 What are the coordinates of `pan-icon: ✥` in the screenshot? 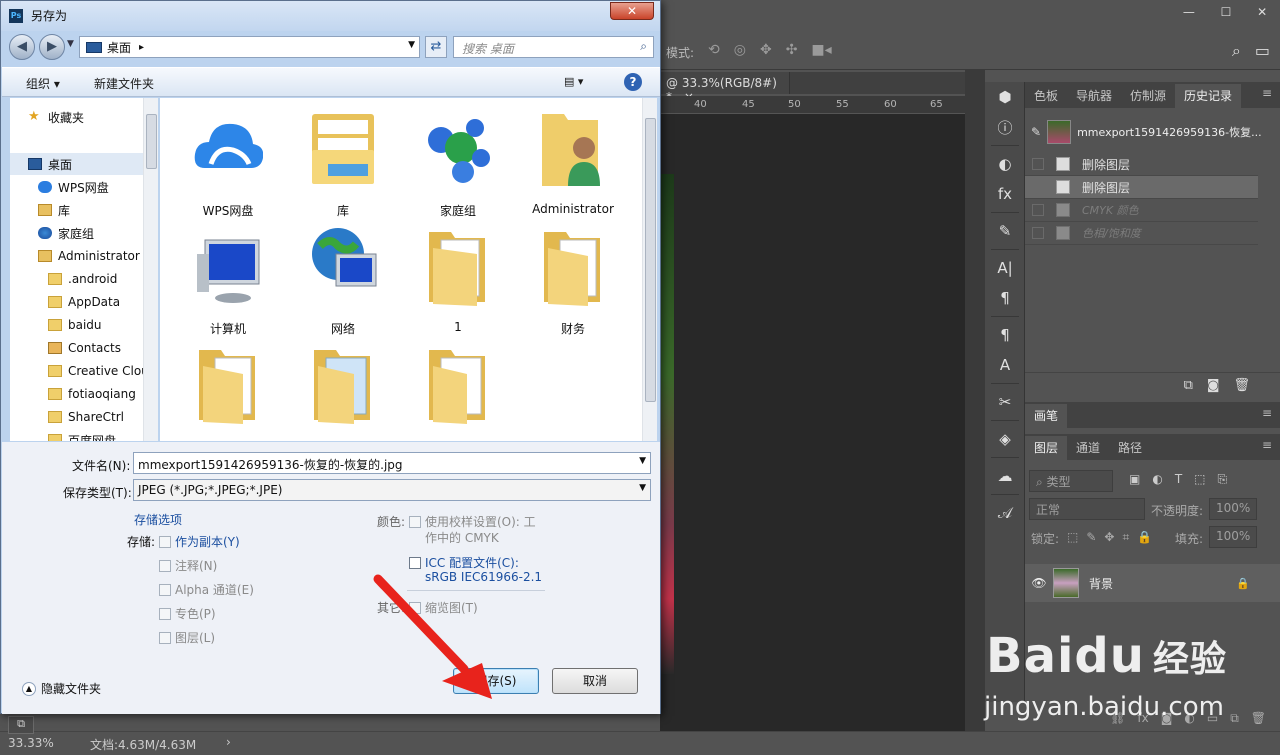 It's located at (766, 50).